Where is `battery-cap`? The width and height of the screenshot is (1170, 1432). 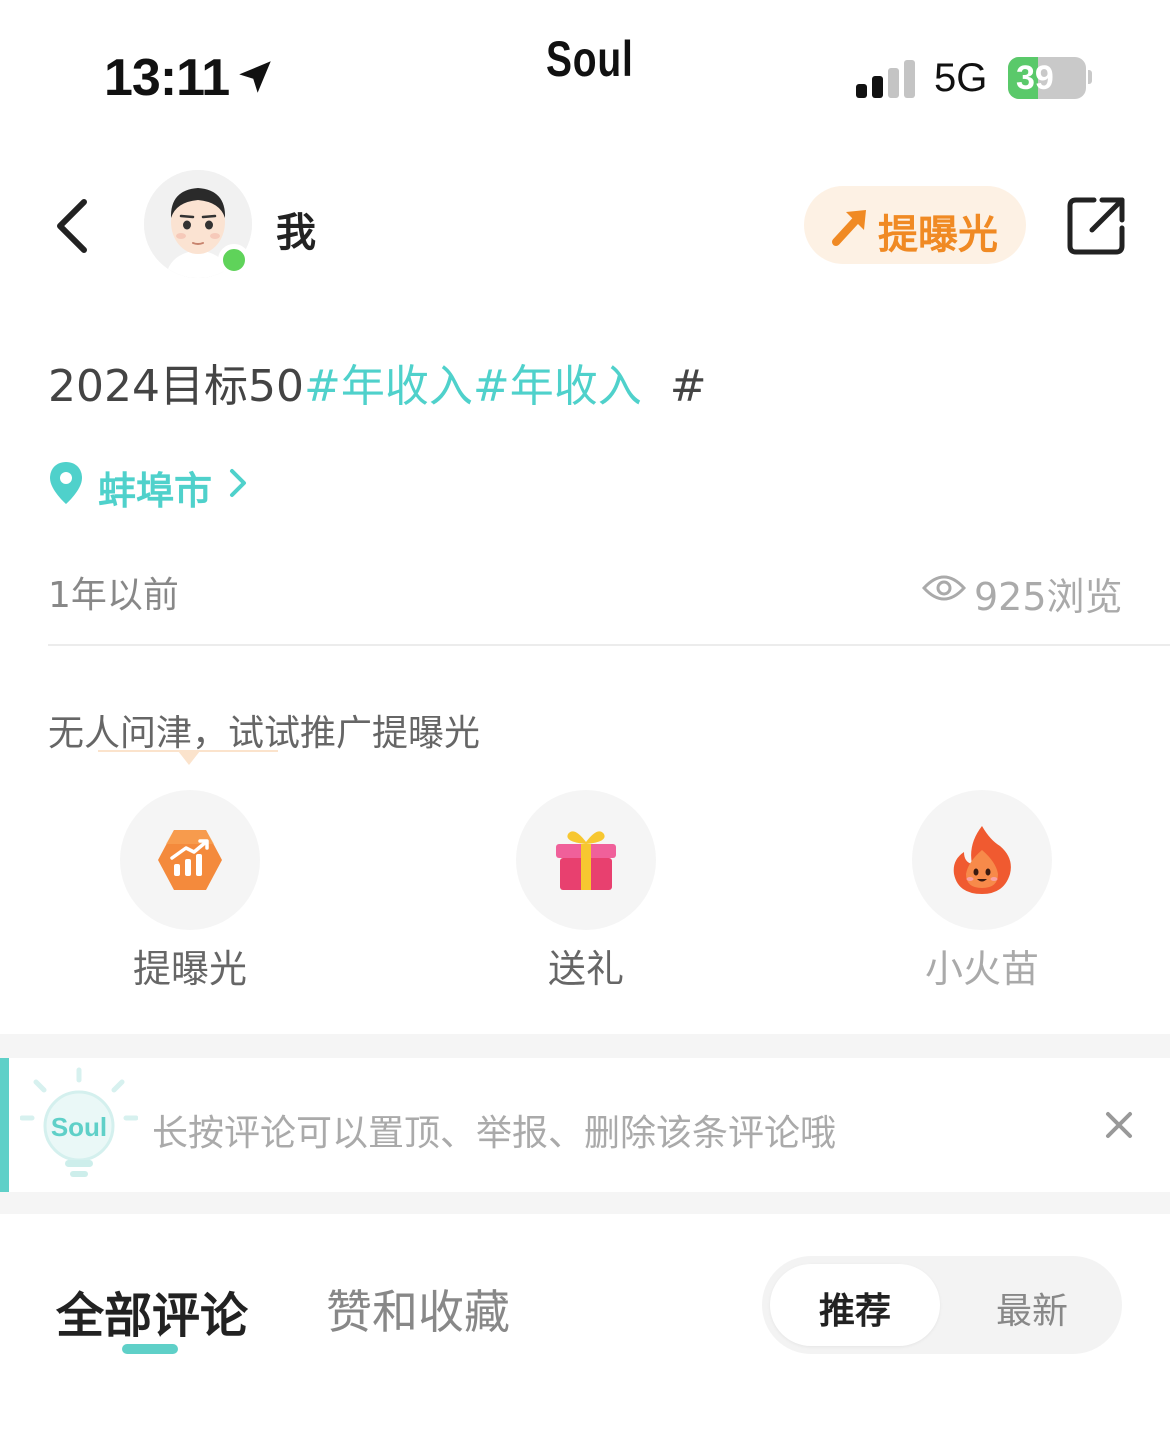 battery-cap is located at coordinates (1090, 77).